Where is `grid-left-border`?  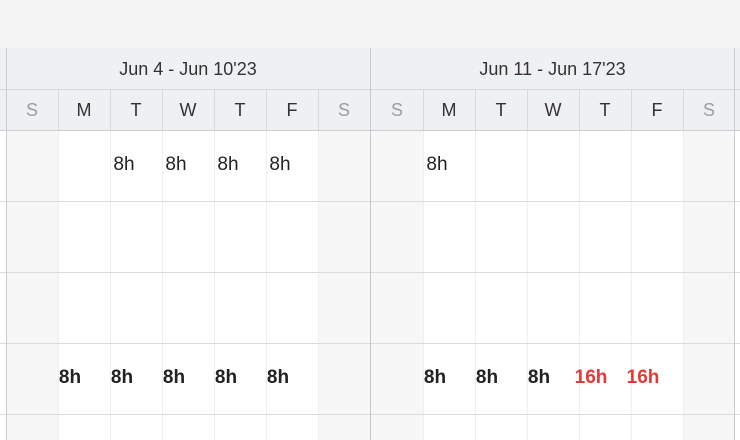 grid-left-border is located at coordinates (6, 244).